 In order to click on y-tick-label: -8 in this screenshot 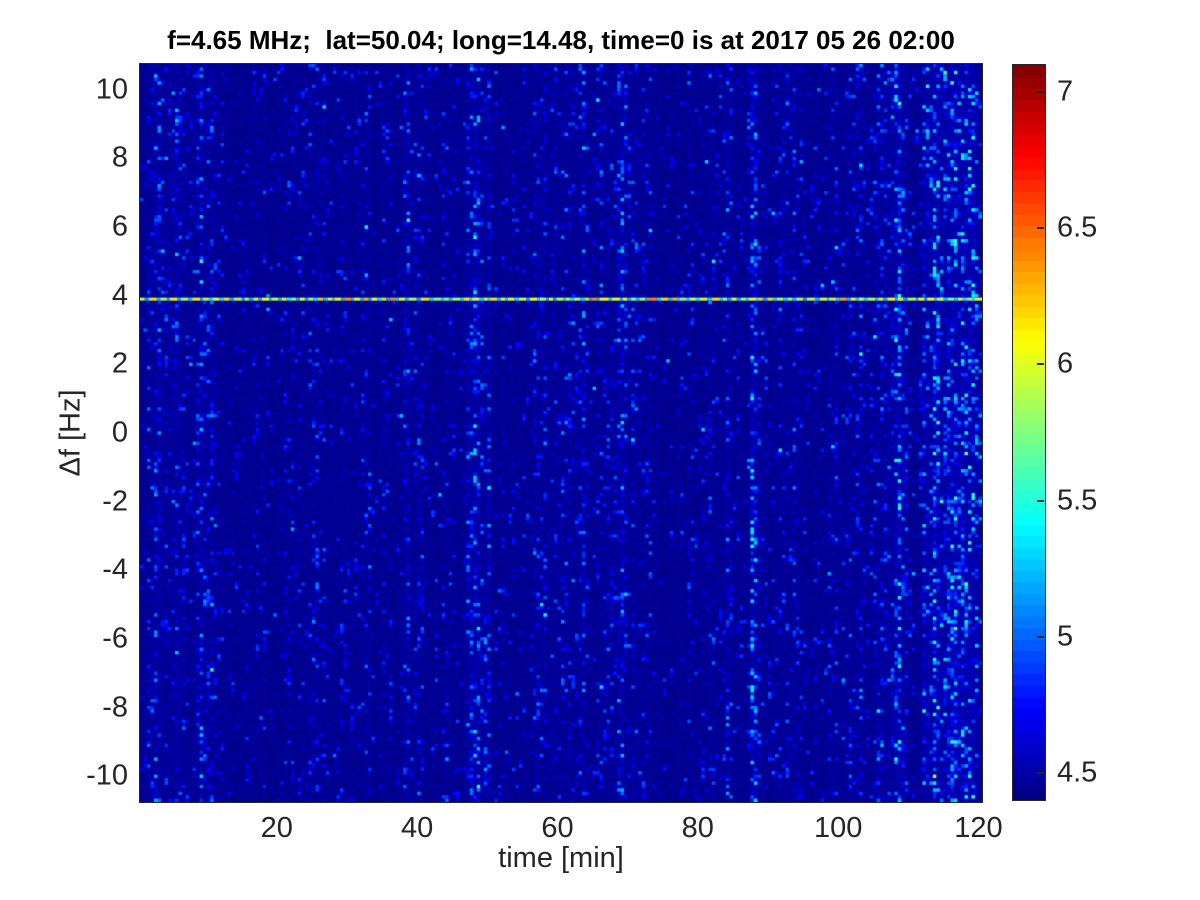, I will do `click(115, 707)`.